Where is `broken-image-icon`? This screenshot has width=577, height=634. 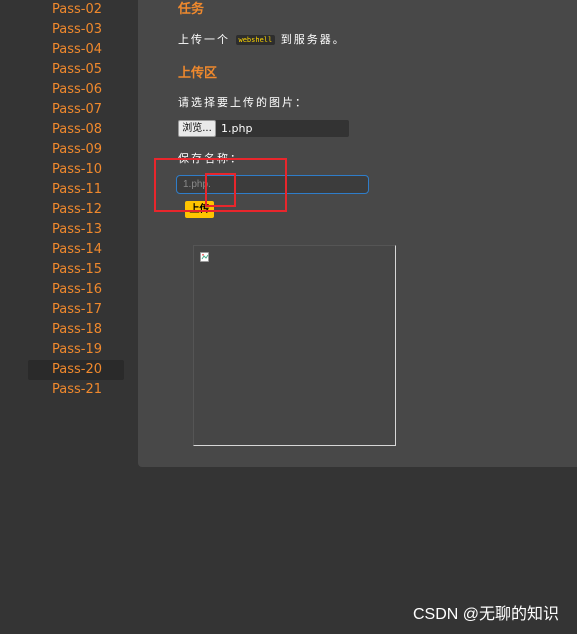 broken-image-icon is located at coordinates (204, 257).